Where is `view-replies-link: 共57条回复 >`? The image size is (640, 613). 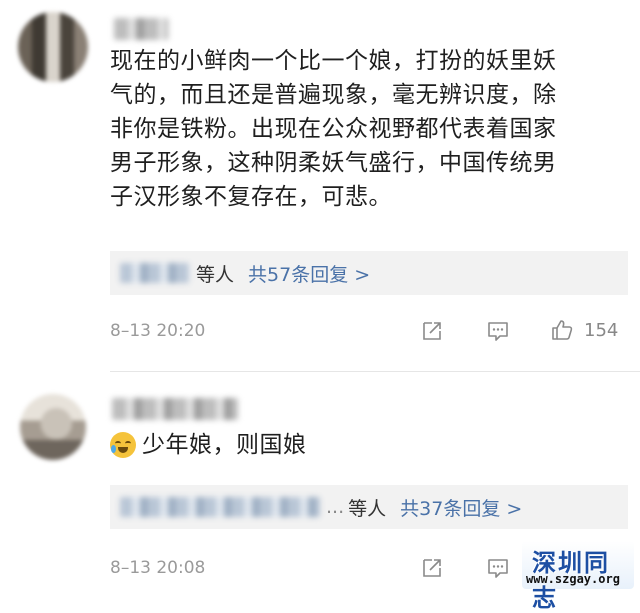 view-replies-link: 共57条回复 > is located at coordinates (309, 273).